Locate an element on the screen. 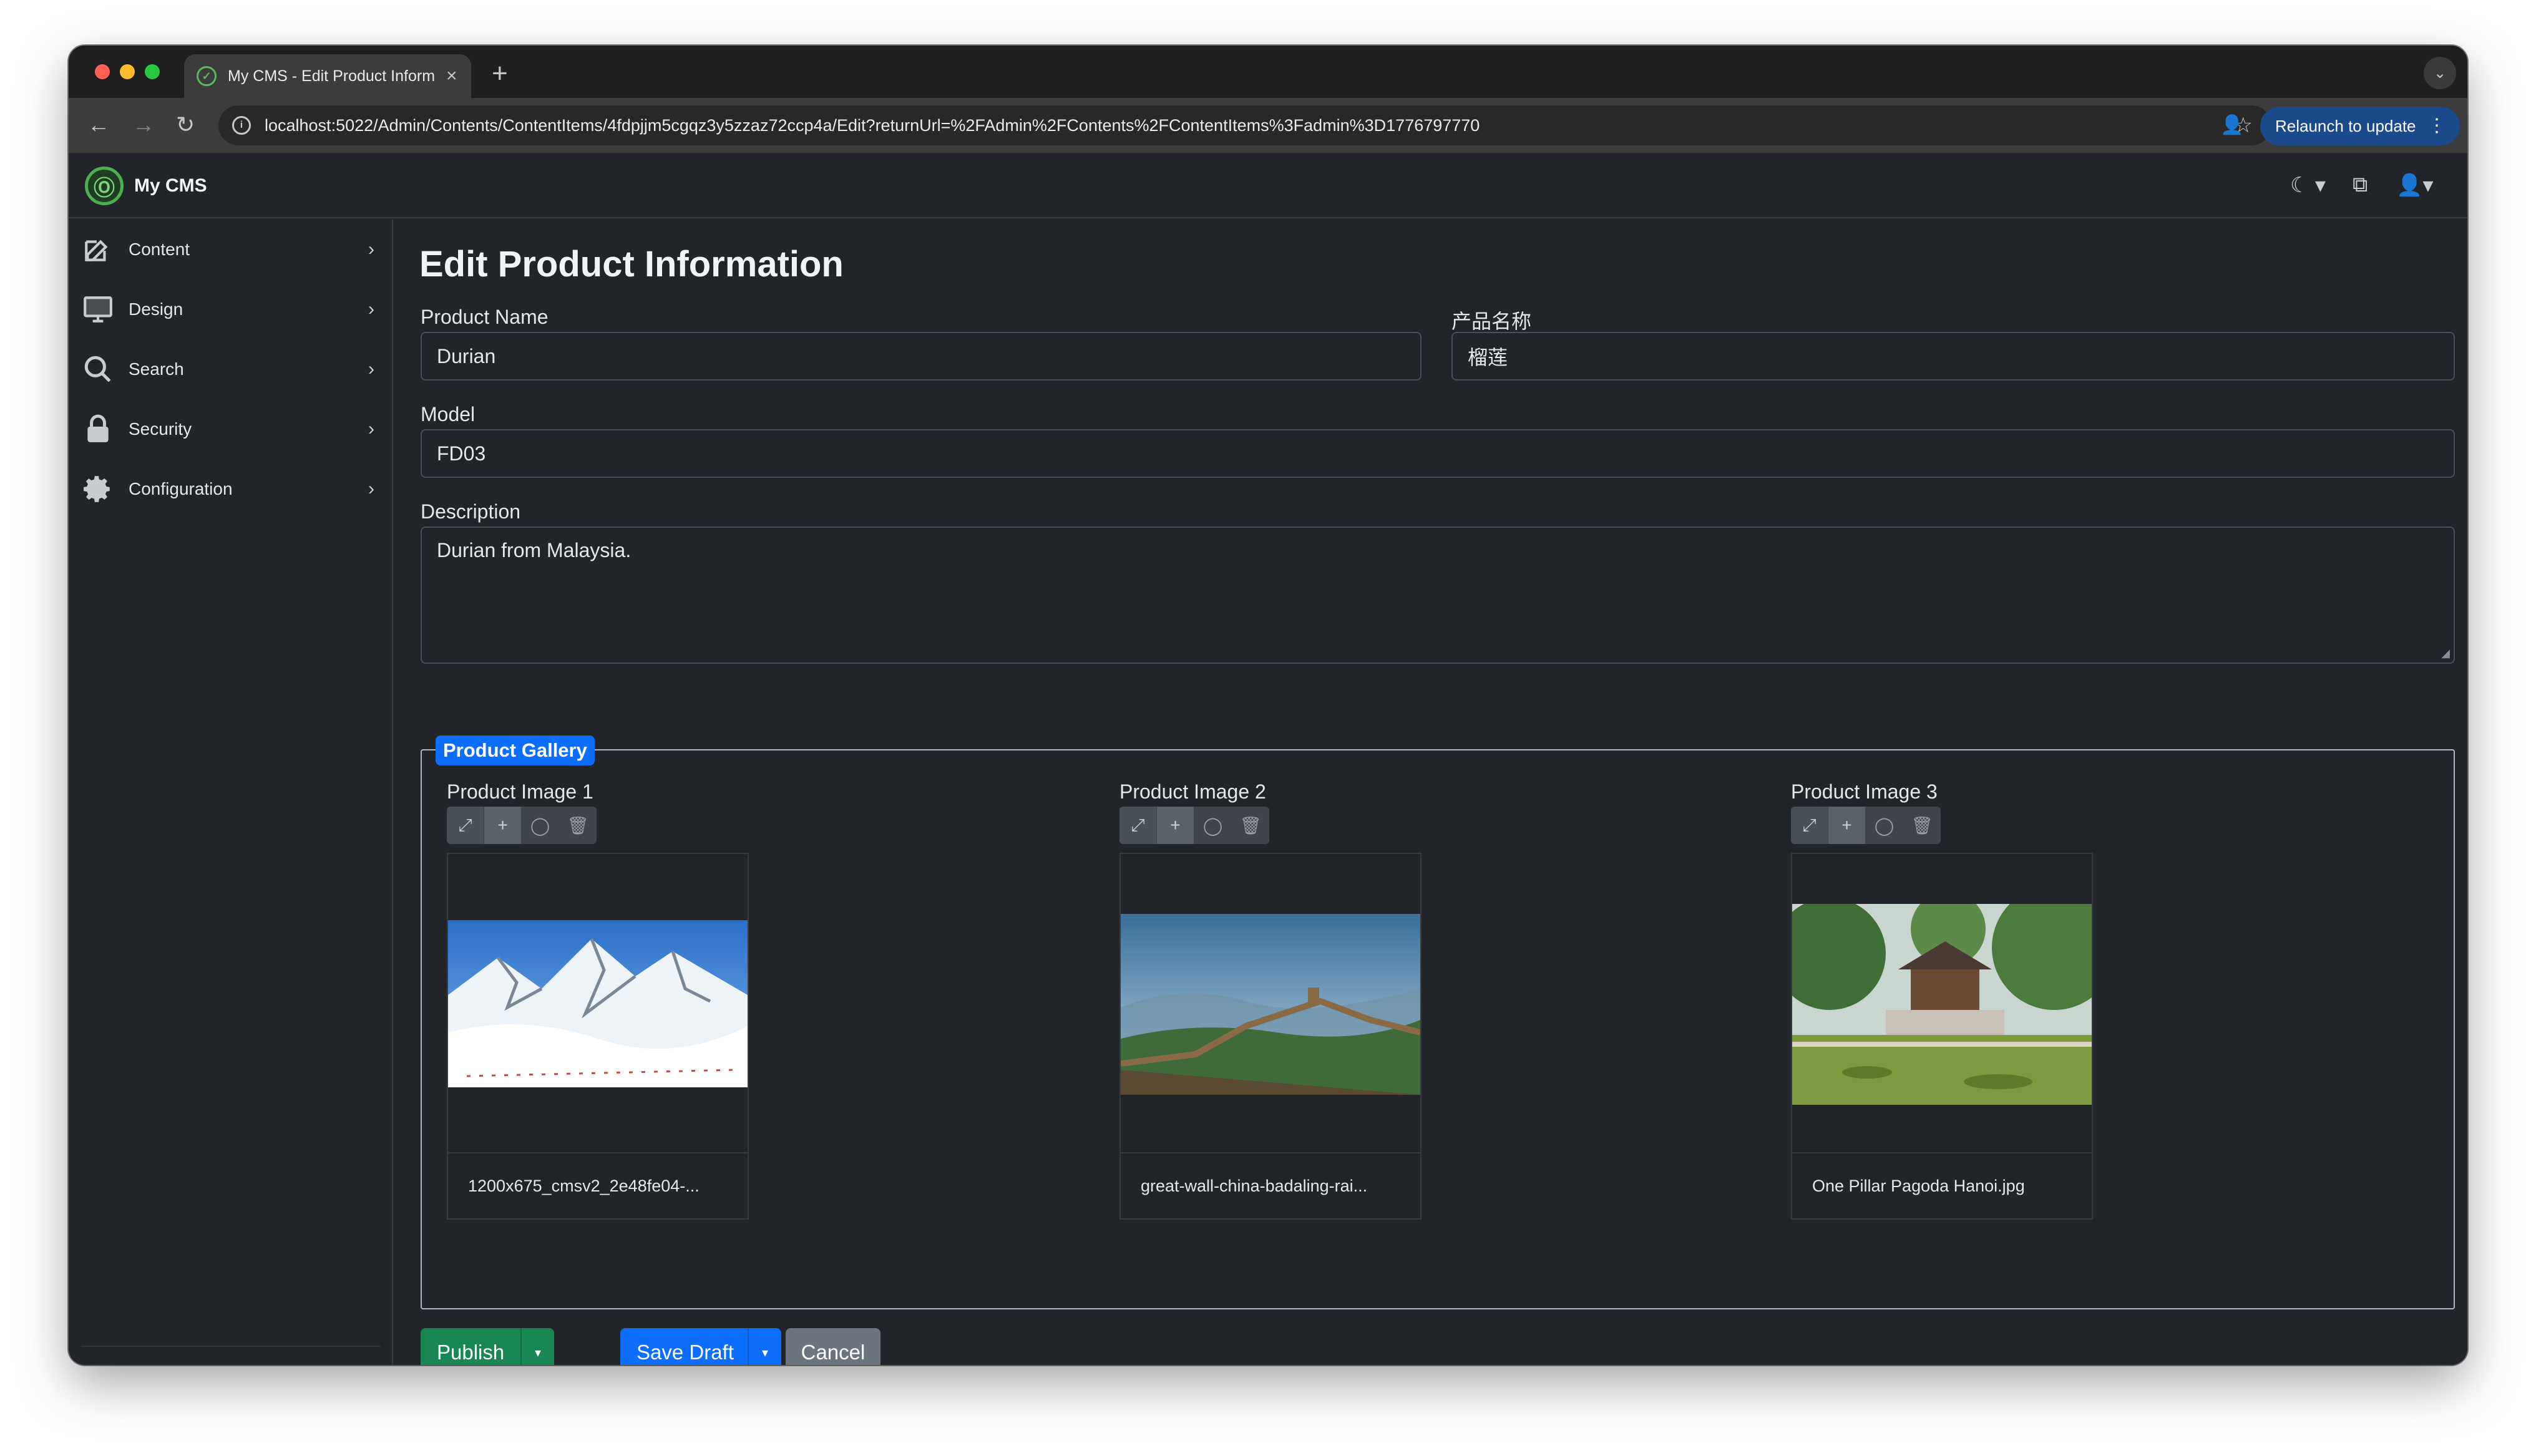 The height and width of the screenshot is (1456, 2536). save-draft-dropdown-icon: ▾ is located at coordinates (765, 1346).